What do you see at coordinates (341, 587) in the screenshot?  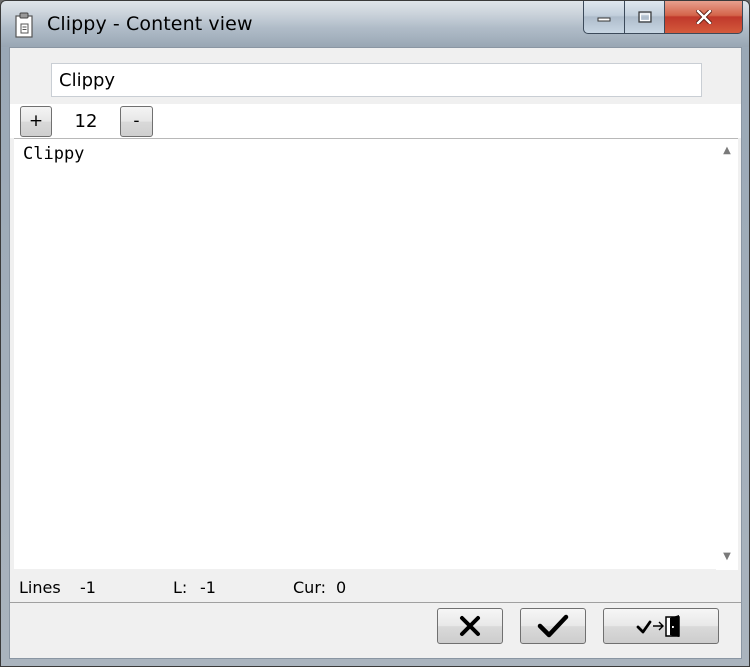 I see `cursor-value: 0` at bounding box center [341, 587].